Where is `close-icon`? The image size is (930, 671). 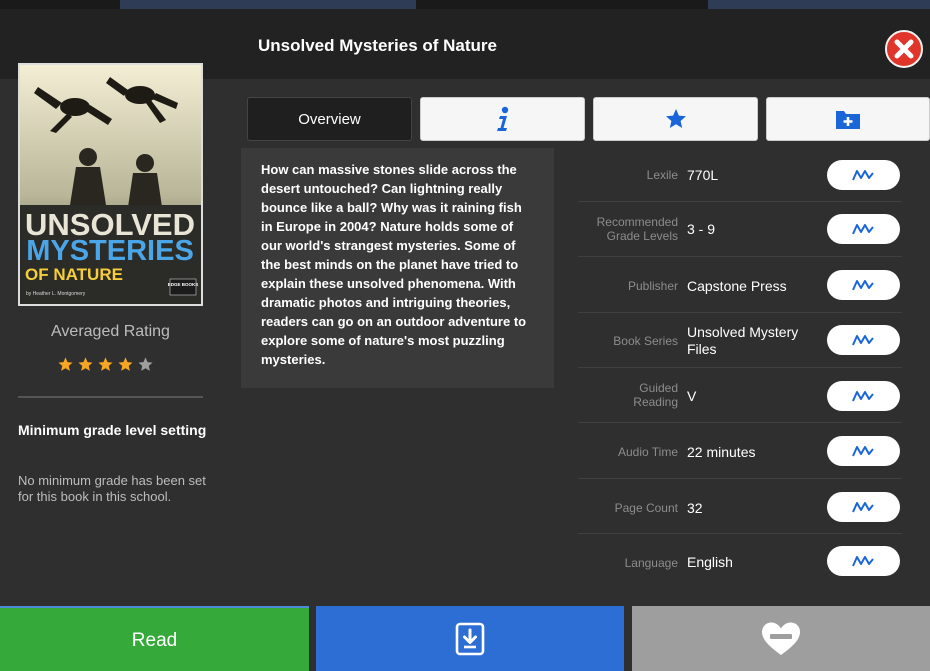 close-icon is located at coordinates (904, 49).